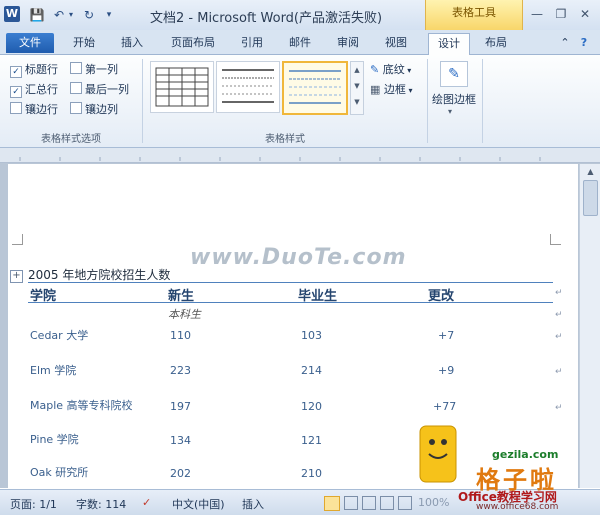  Describe the element at coordinates (444, 406) in the screenshot. I see `cell-change: +77` at that location.